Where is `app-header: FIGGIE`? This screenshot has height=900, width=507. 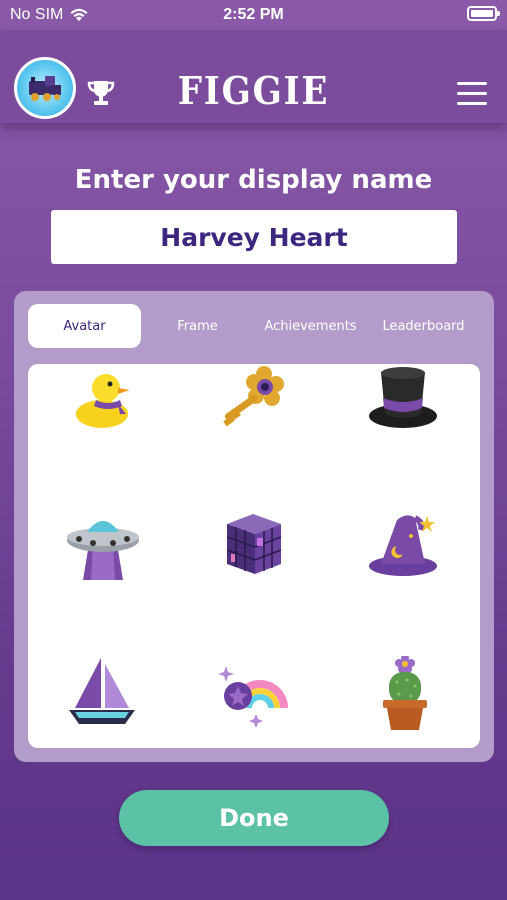 app-header: FIGGIE is located at coordinates (253, 76).